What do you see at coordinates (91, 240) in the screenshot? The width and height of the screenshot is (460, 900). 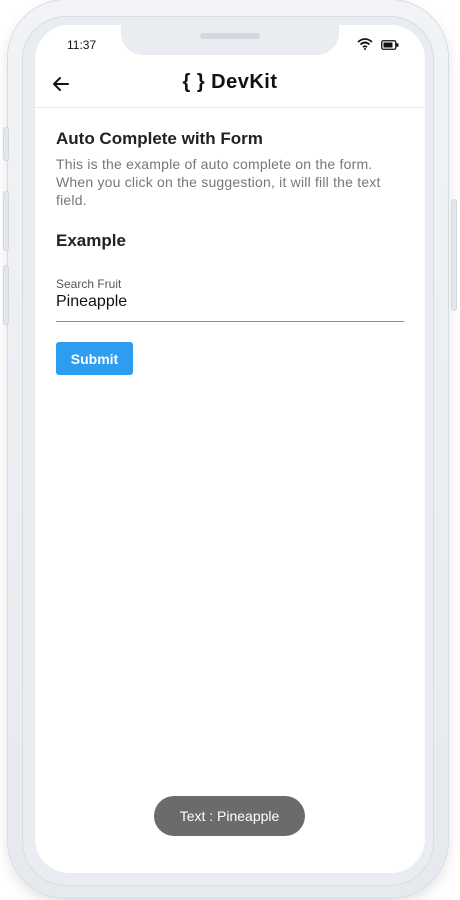 I see `example-heading: Example` at bounding box center [91, 240].